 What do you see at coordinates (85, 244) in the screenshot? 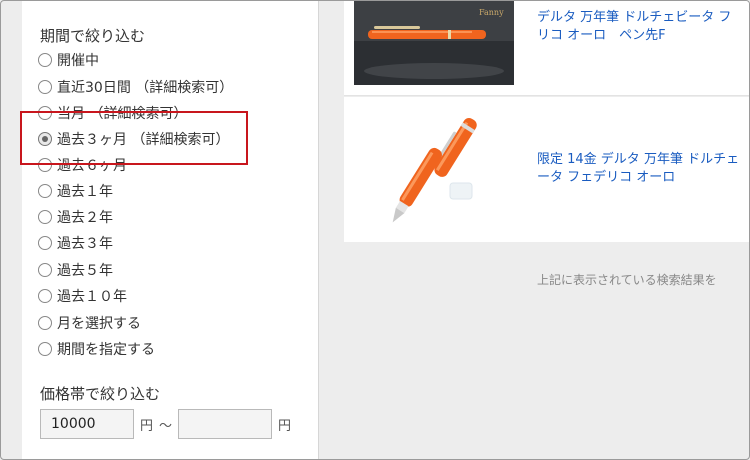
I see `period-option-label: 過去３年` at bounding box center [85, 244].